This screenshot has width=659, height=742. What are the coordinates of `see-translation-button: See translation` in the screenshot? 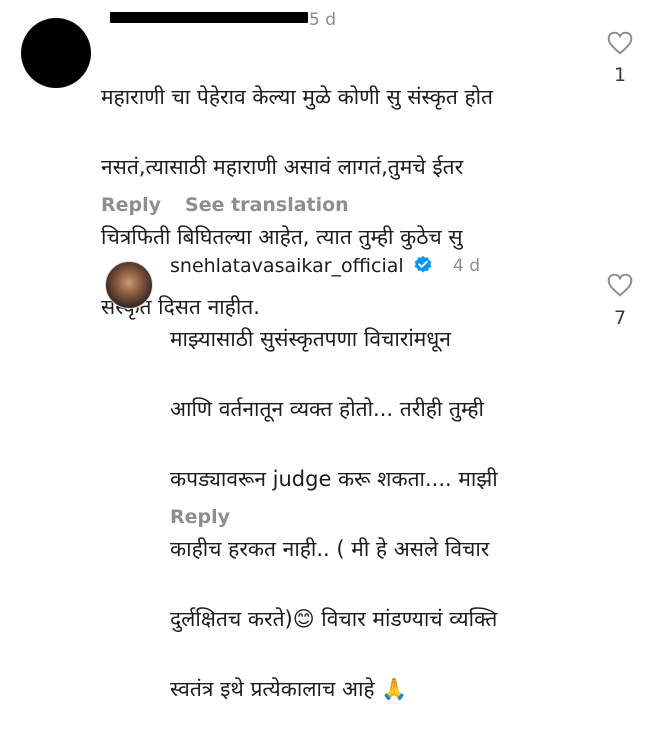 It's located at (267, 205).